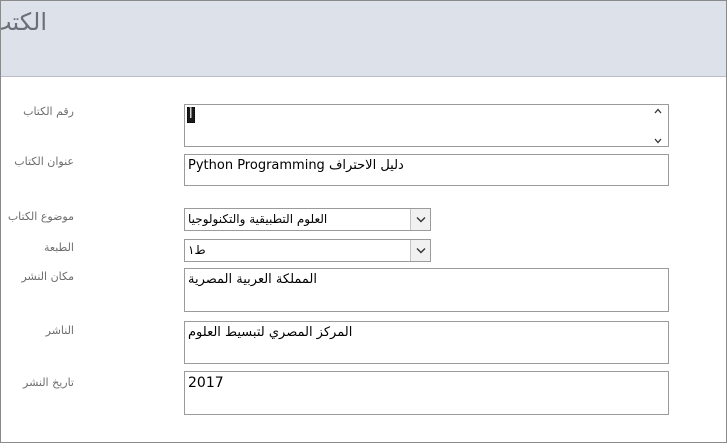 The image size is (727, 443). I want to click on edition-value: ط١, so click(197, 250).